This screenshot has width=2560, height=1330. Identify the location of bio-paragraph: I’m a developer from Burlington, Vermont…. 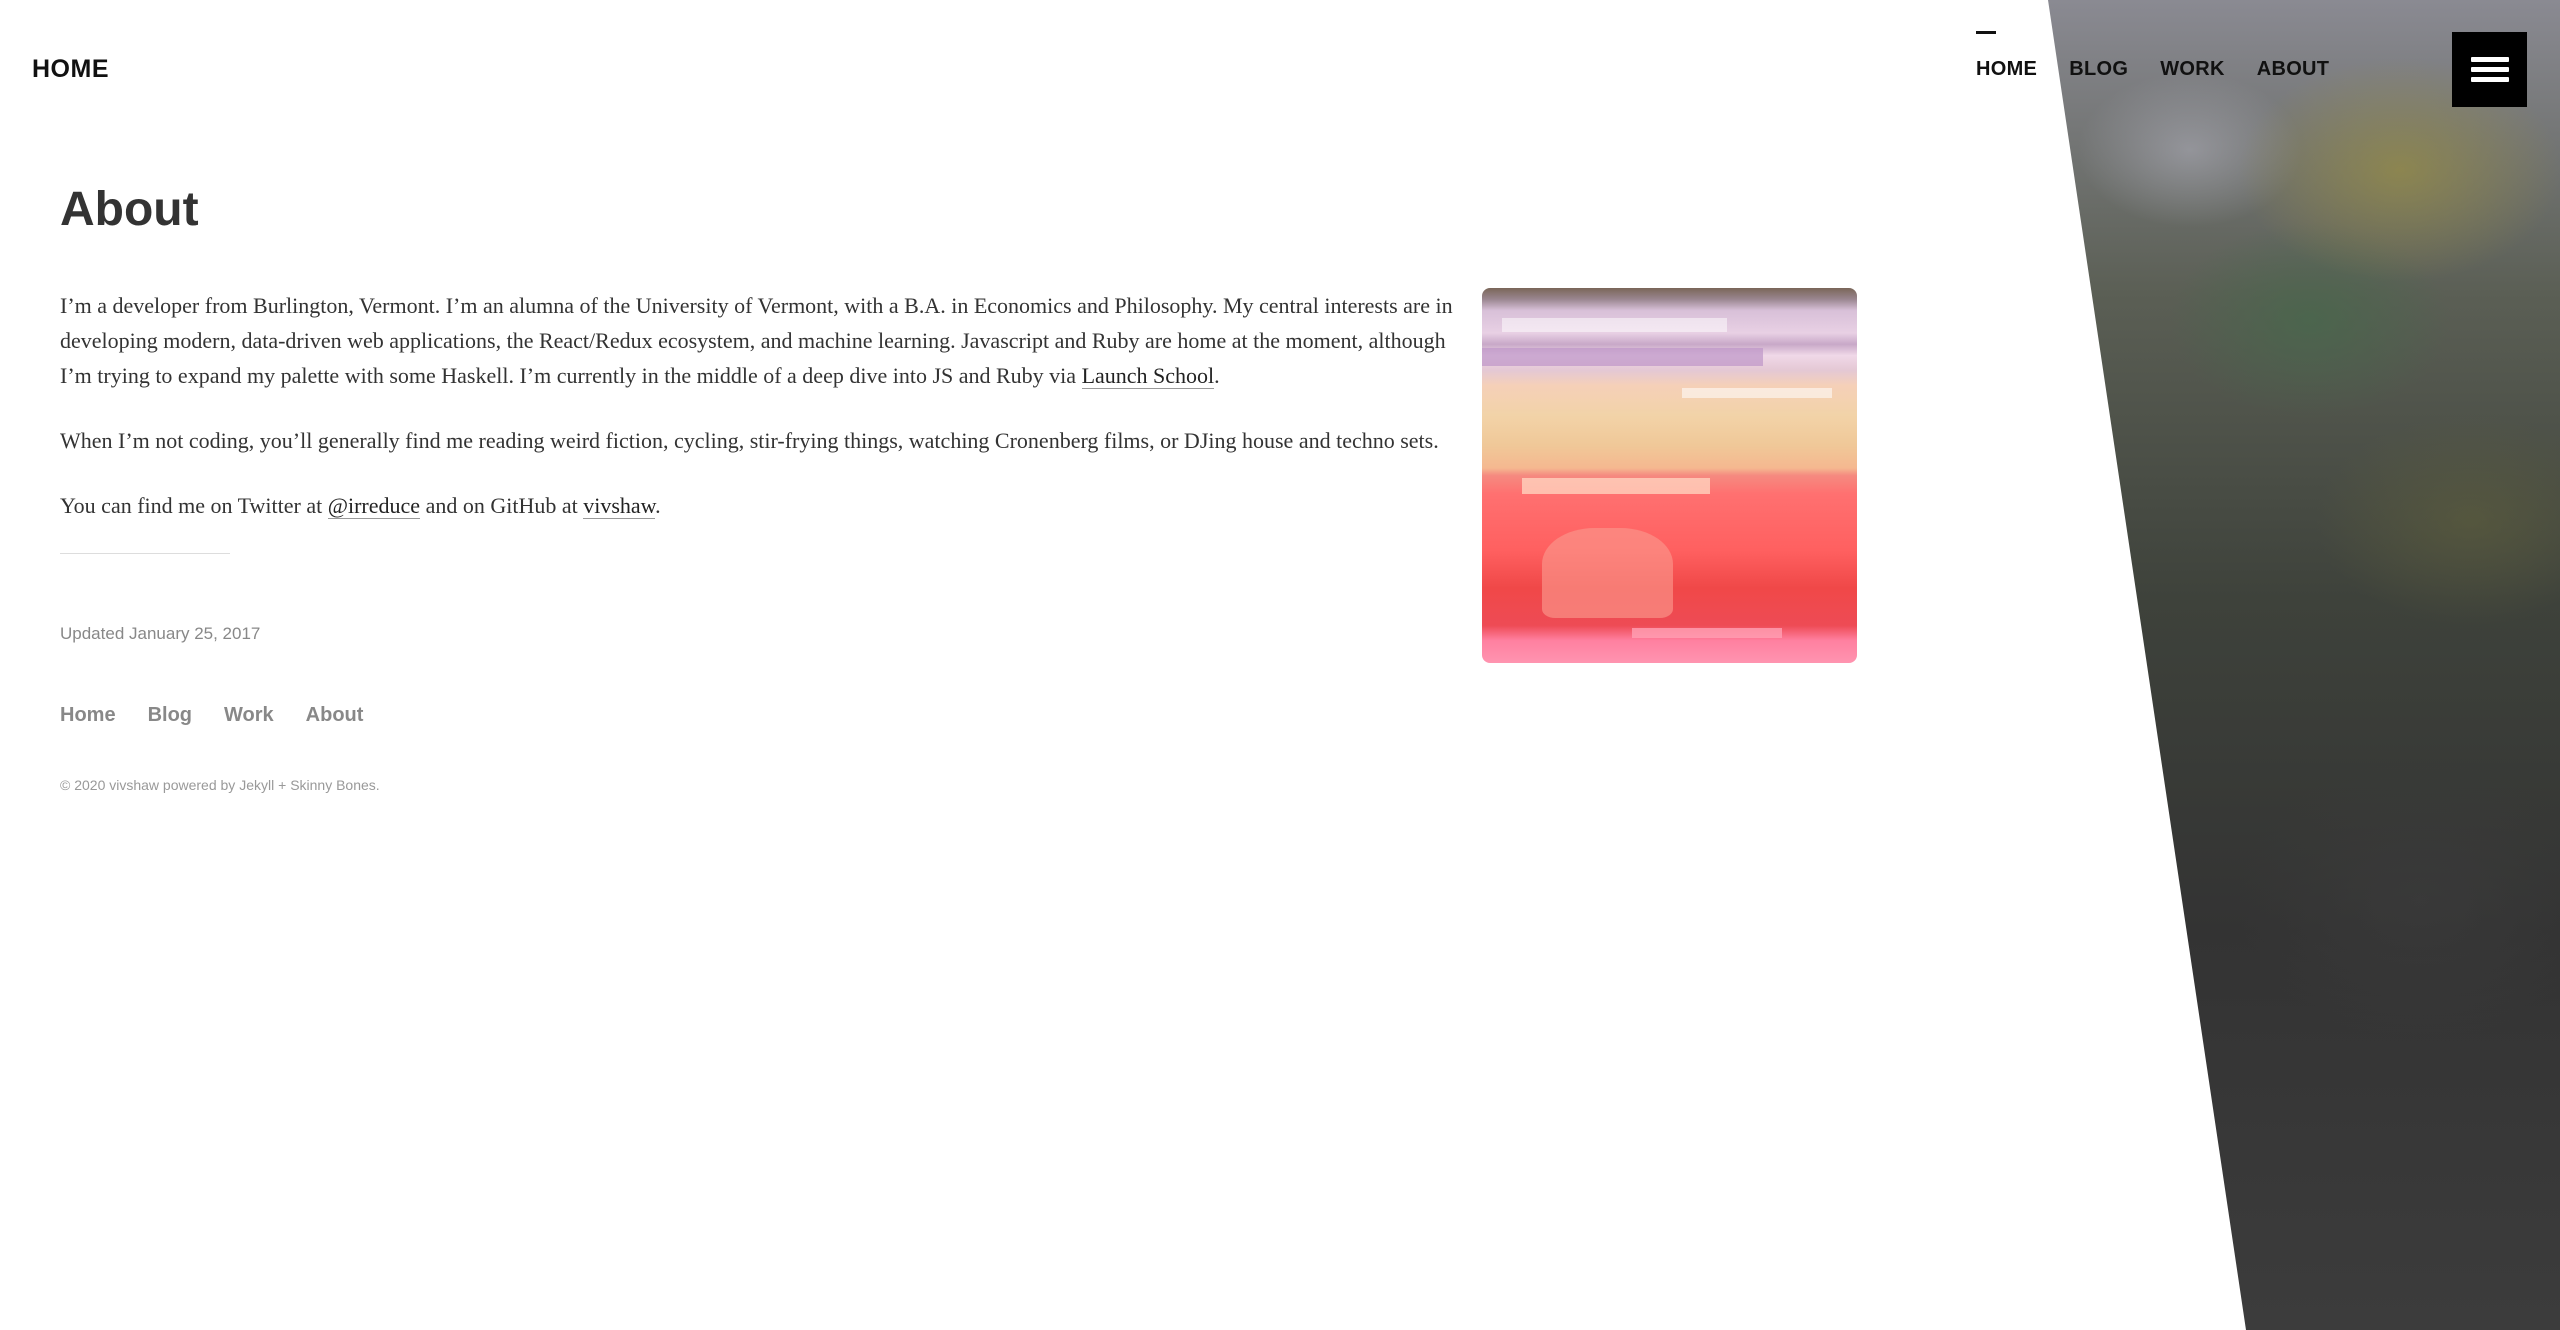
(765, 340).